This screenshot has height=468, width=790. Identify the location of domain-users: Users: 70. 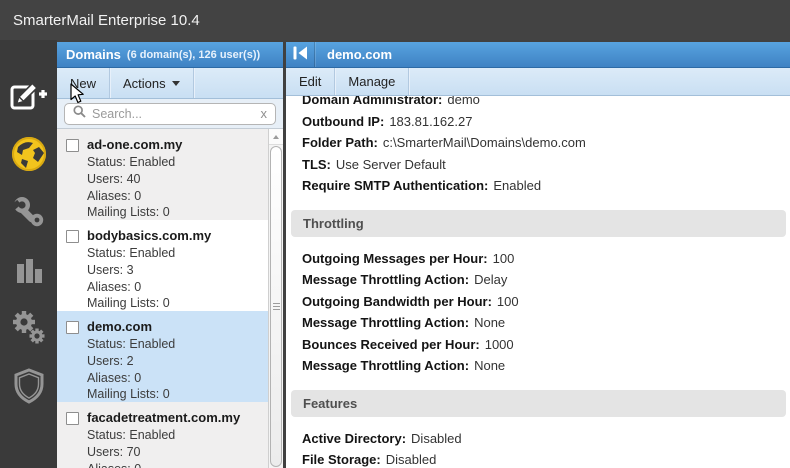
(114, 451).